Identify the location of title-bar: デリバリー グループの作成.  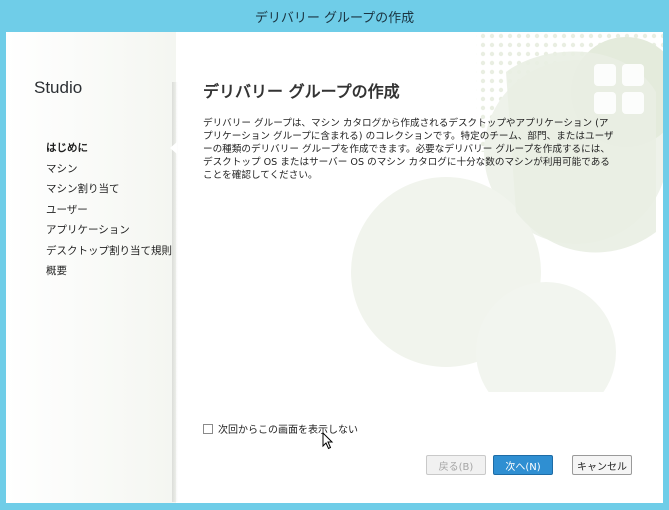
(334, 16).